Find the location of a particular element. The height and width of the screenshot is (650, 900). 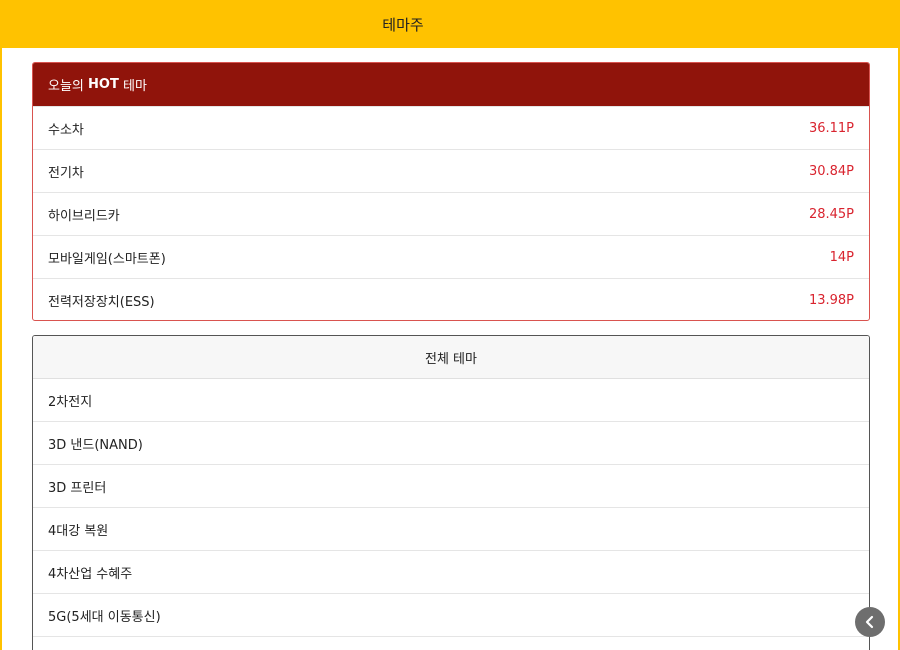

hot-theme-value: 13.98P is located at coordinates (831, 300).